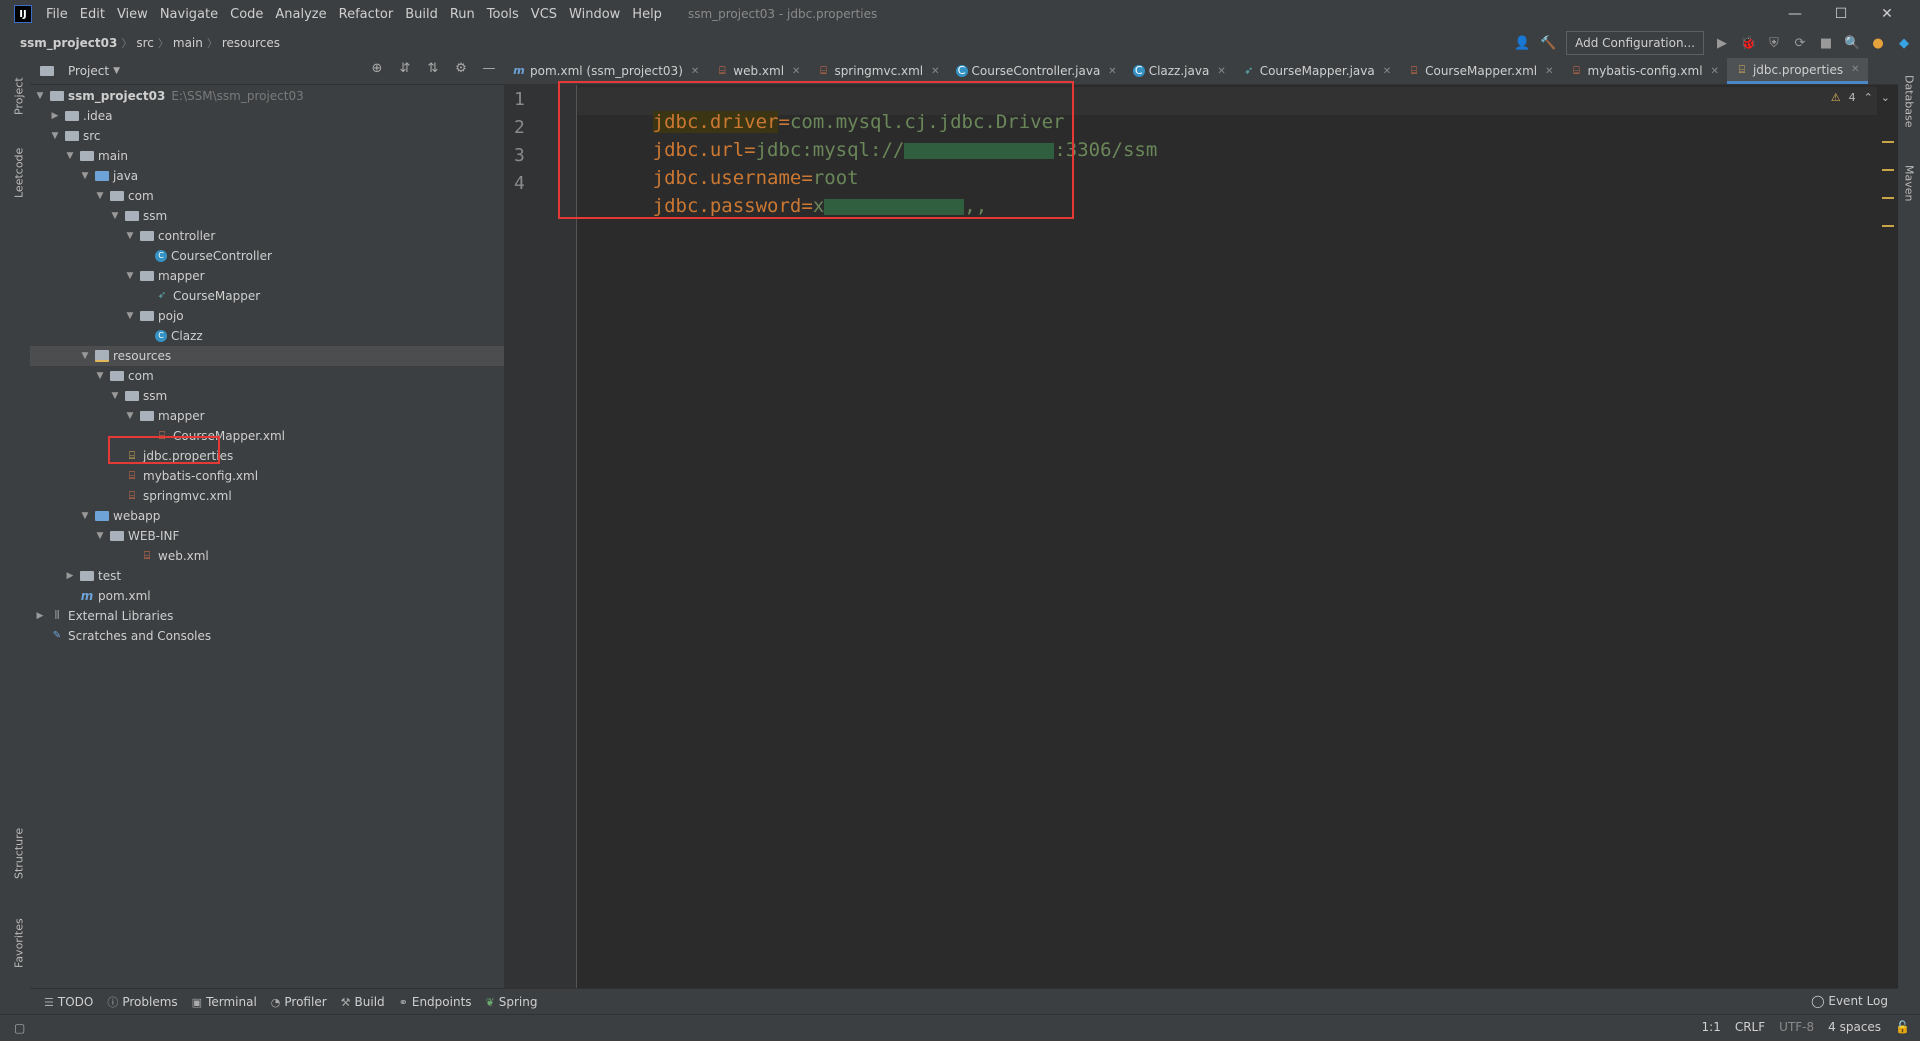  I want to click on caret-position: 1:1, so click(1711, 1027).